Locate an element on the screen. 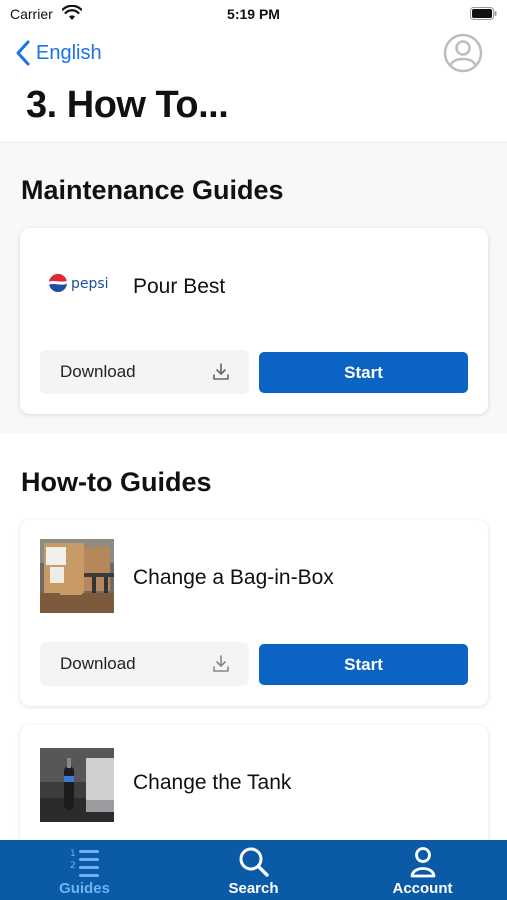 The width and height of the screenshot is (507, 900). search-icon is located at coordinates (254, 862).